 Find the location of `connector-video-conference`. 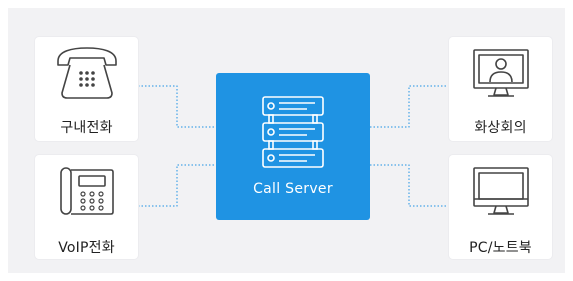

connector-video-conference is located at coordinates (409, 106).